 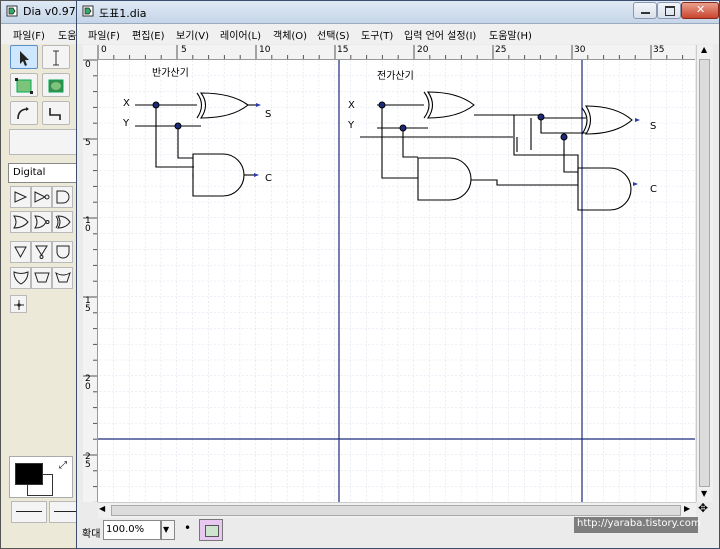 What do you see at coordinates (351, 105) in the screenshot?
I see `full-adder-x-label: X` at bounding box center [351, 105].